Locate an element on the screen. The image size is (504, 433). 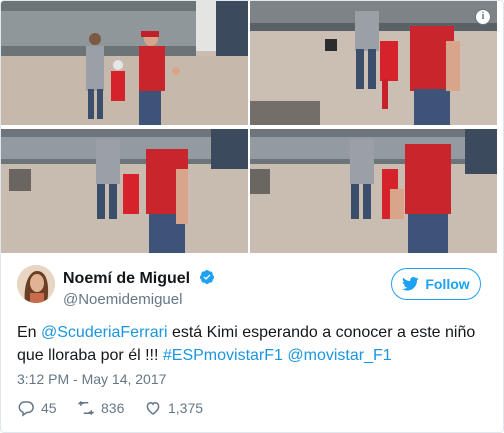
photo-3-image is located at coordinates (124, 191).